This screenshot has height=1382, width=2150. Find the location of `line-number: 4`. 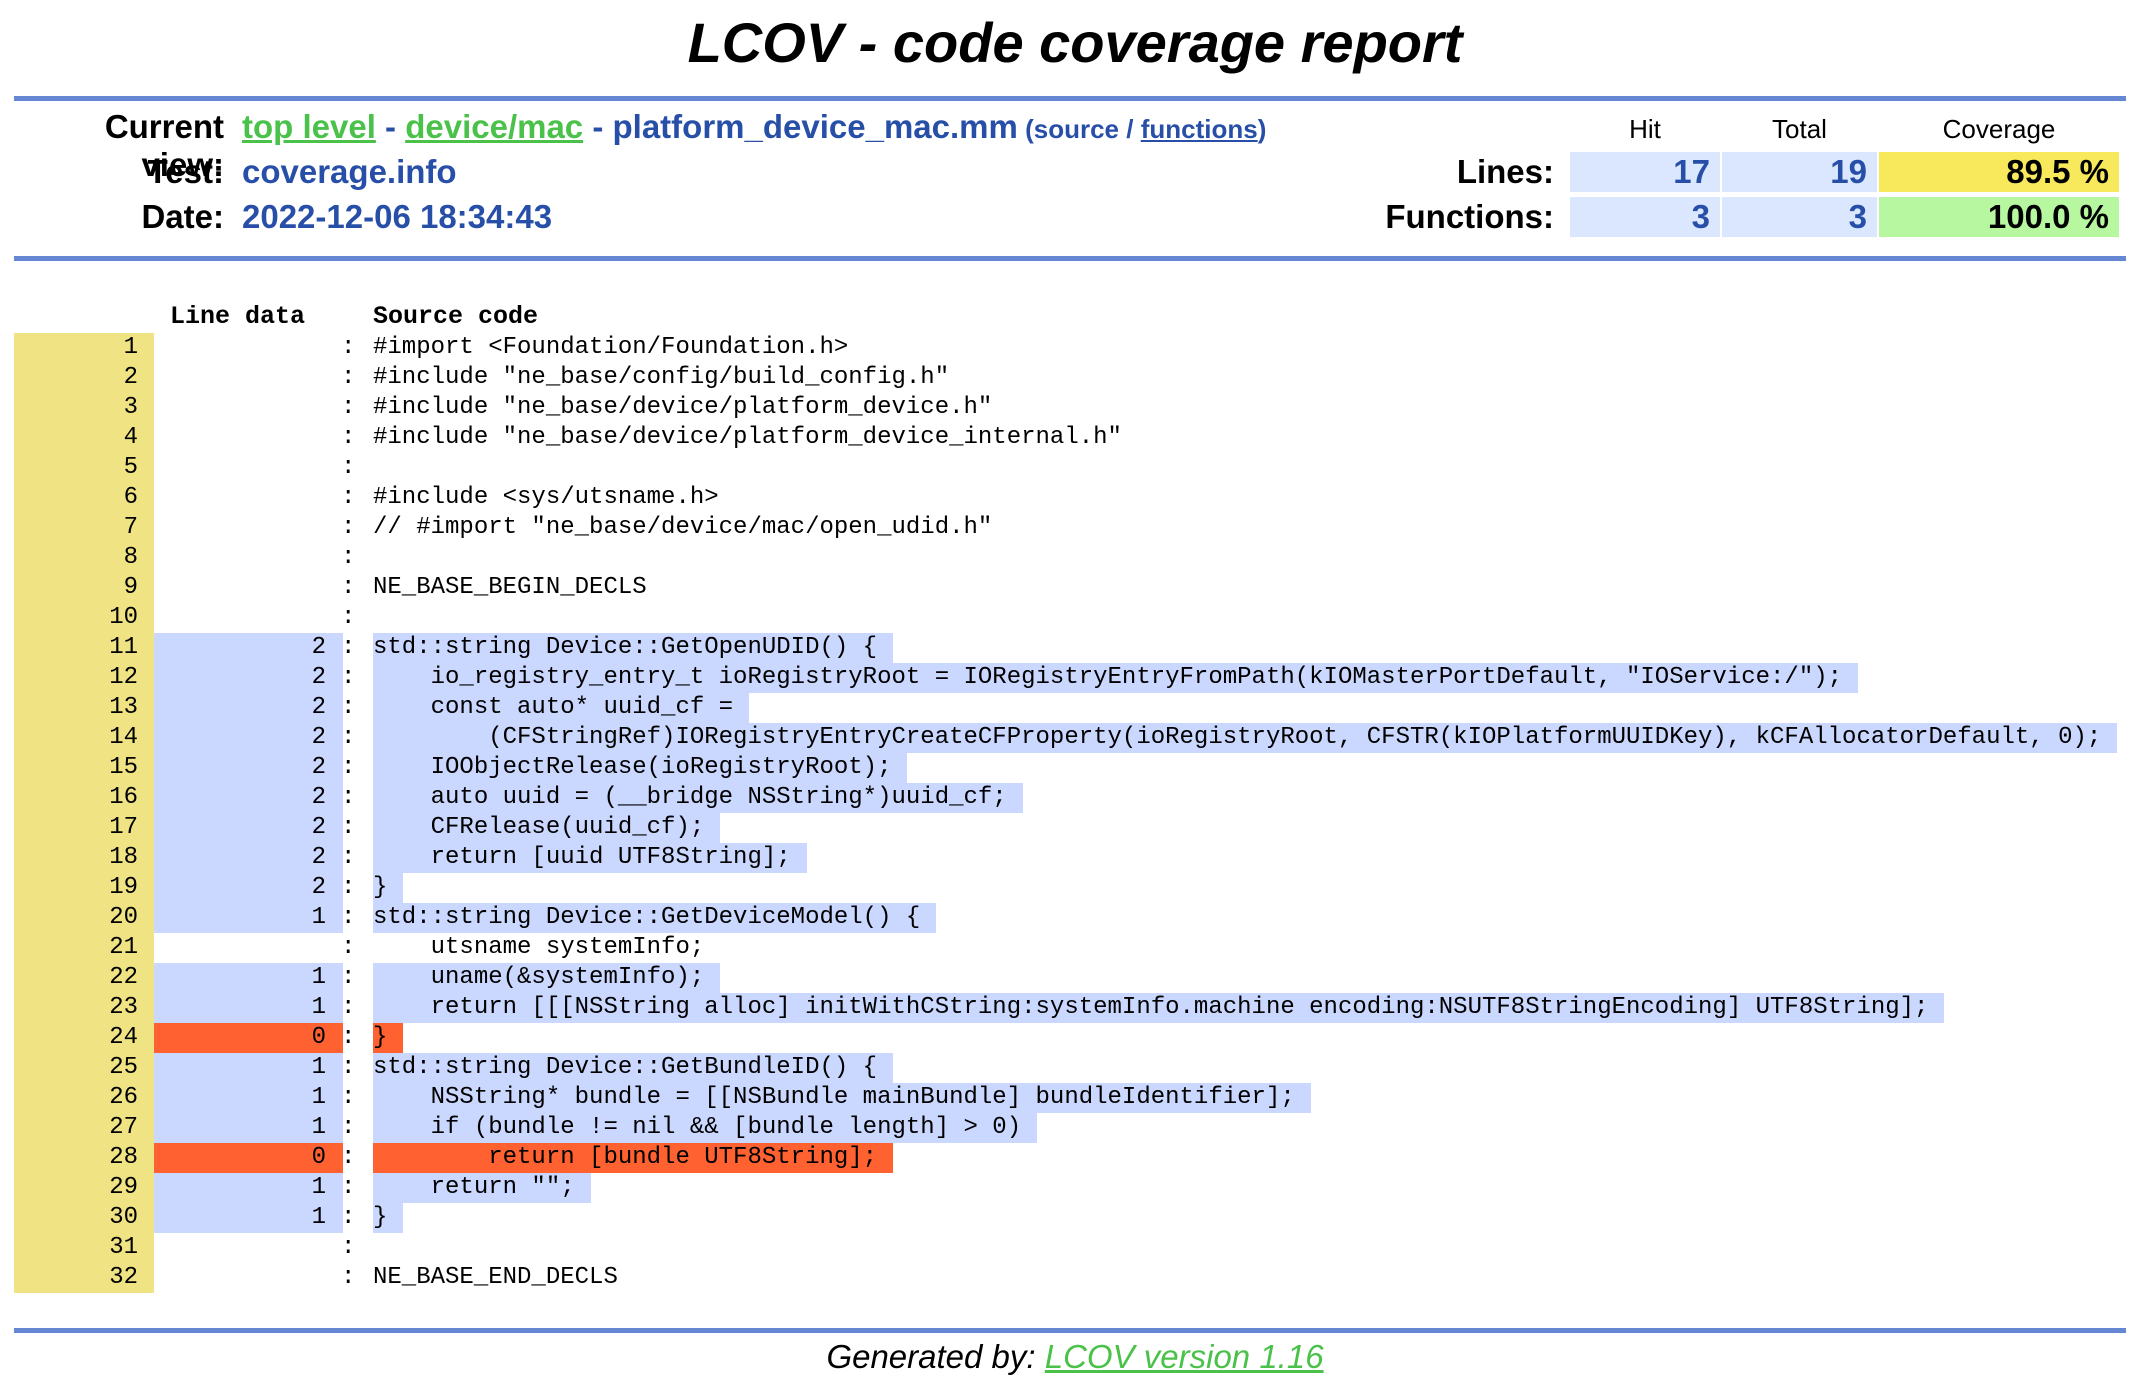

line-number: 4 is located at coordinates (84, 438).